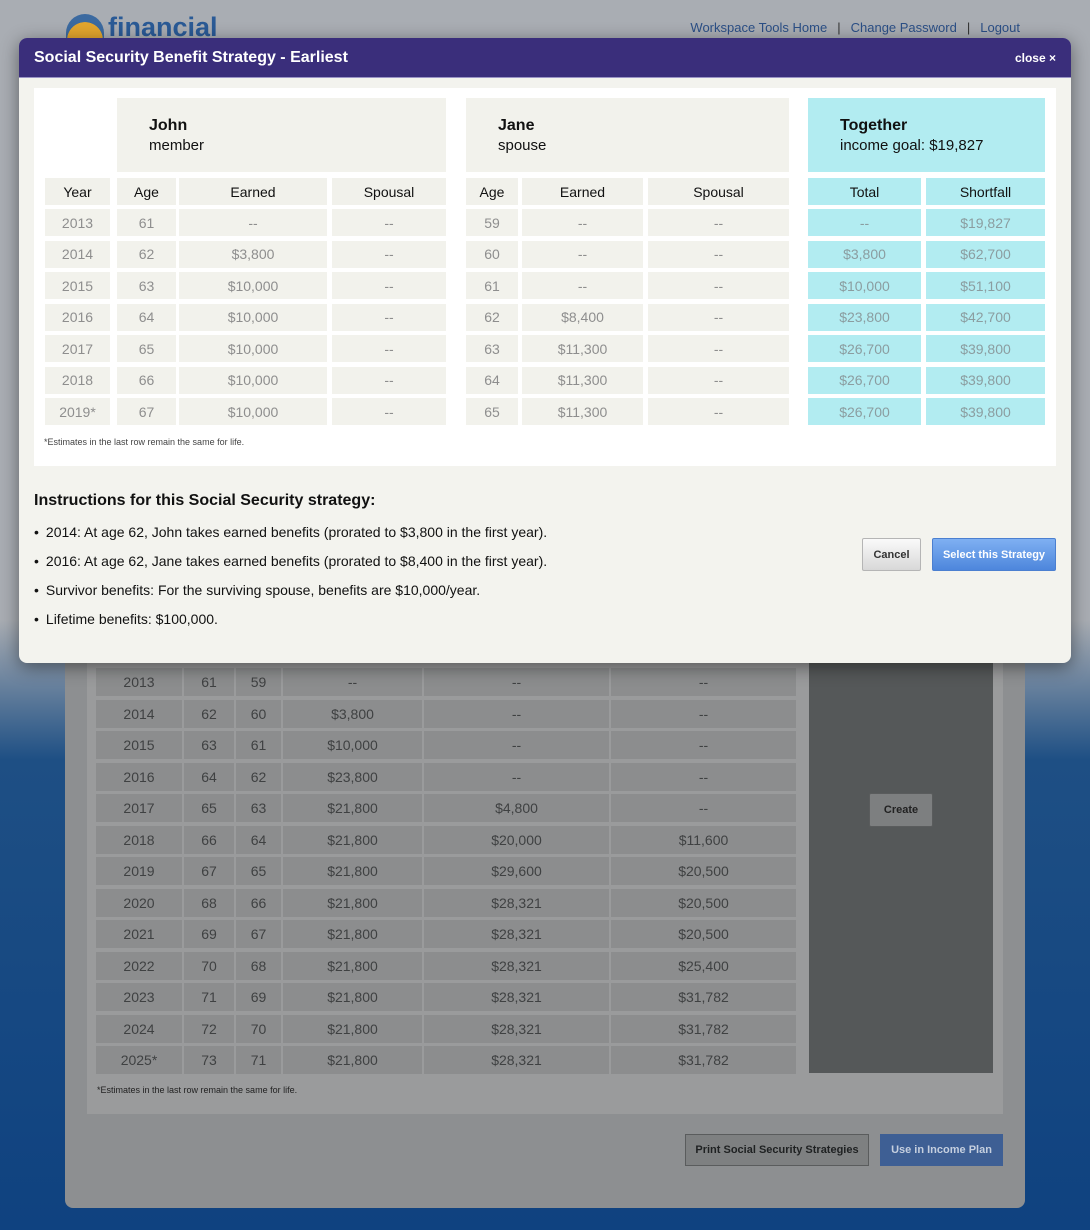  What do you see at coordinates (77, 191) in the screenshot?
I see `column-header-year: Year` at bounding box center [77, 191].